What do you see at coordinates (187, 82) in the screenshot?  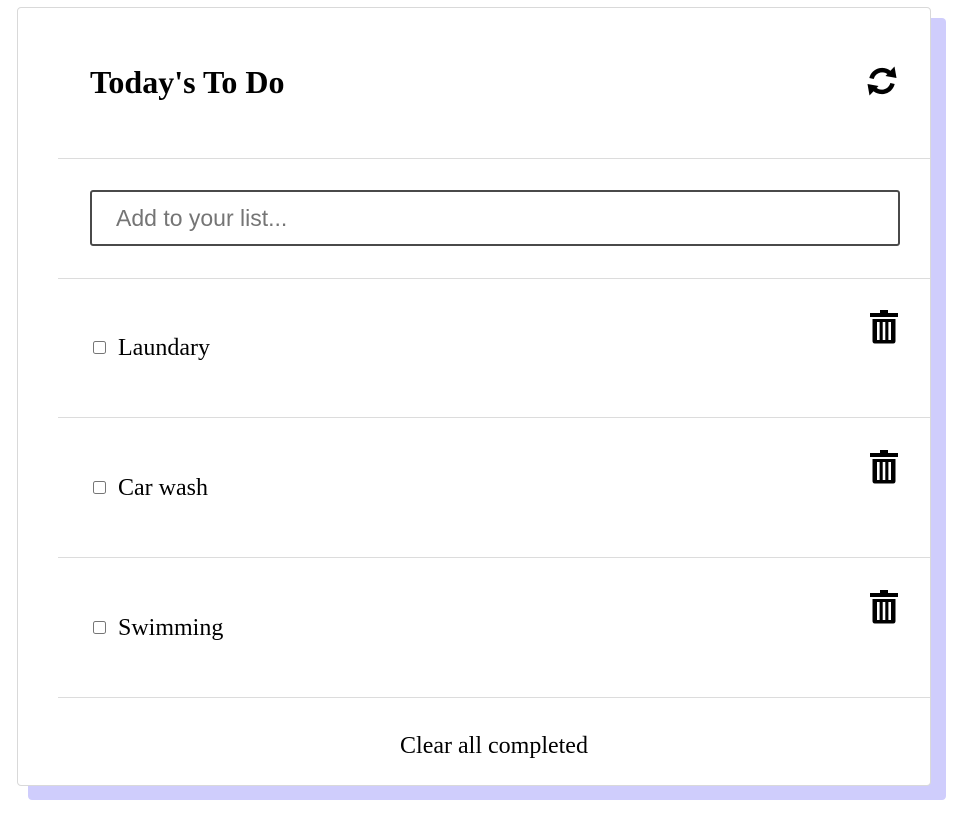 I see `page-title: Today's To Do` at bounding box center [187, 82].